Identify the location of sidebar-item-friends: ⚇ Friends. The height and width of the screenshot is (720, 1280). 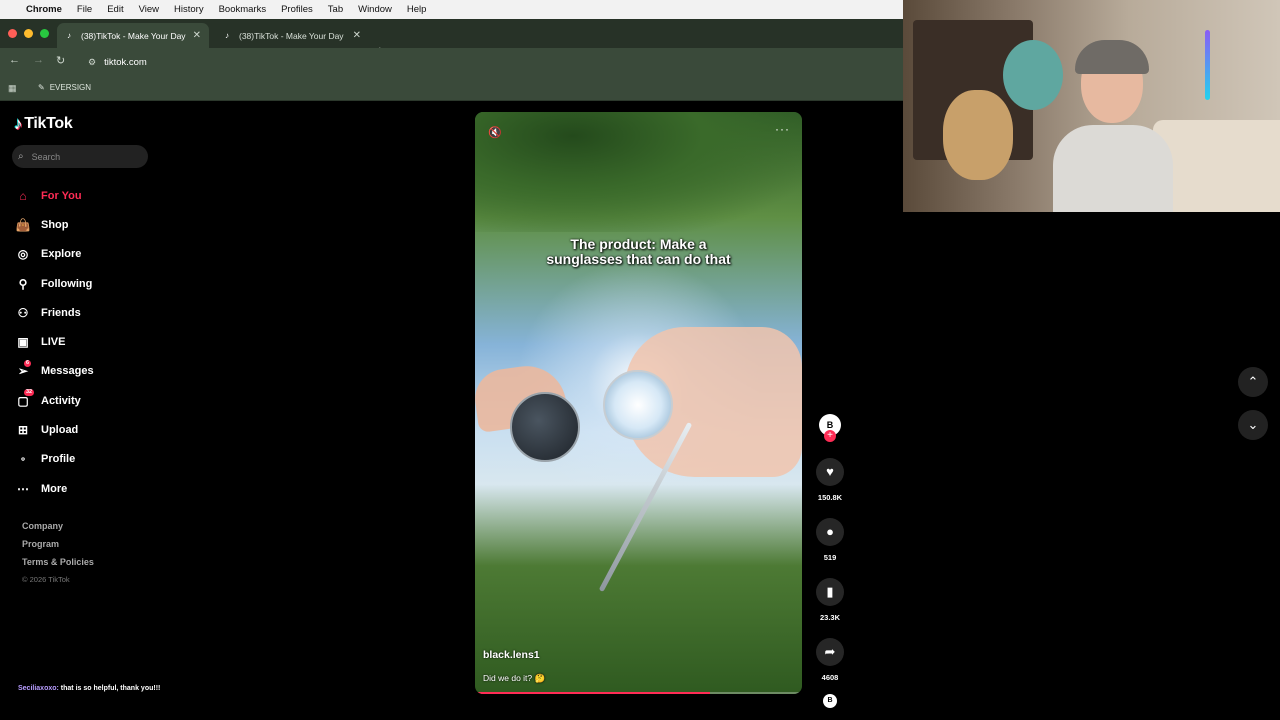
(54, 312).